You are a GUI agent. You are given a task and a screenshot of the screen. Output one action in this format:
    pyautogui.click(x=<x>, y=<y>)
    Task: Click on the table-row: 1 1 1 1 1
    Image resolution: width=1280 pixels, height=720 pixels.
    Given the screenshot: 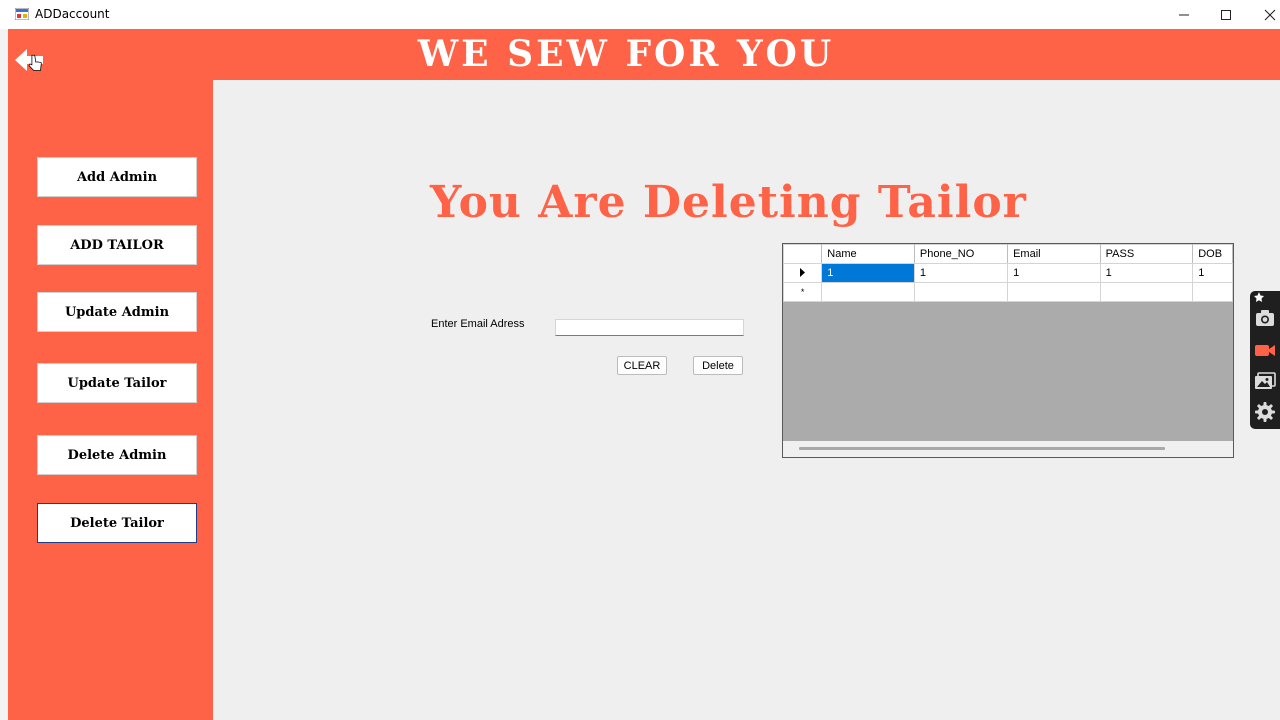 What is the action you would take?
    pyautogui.click(x=1008, y=273)
    